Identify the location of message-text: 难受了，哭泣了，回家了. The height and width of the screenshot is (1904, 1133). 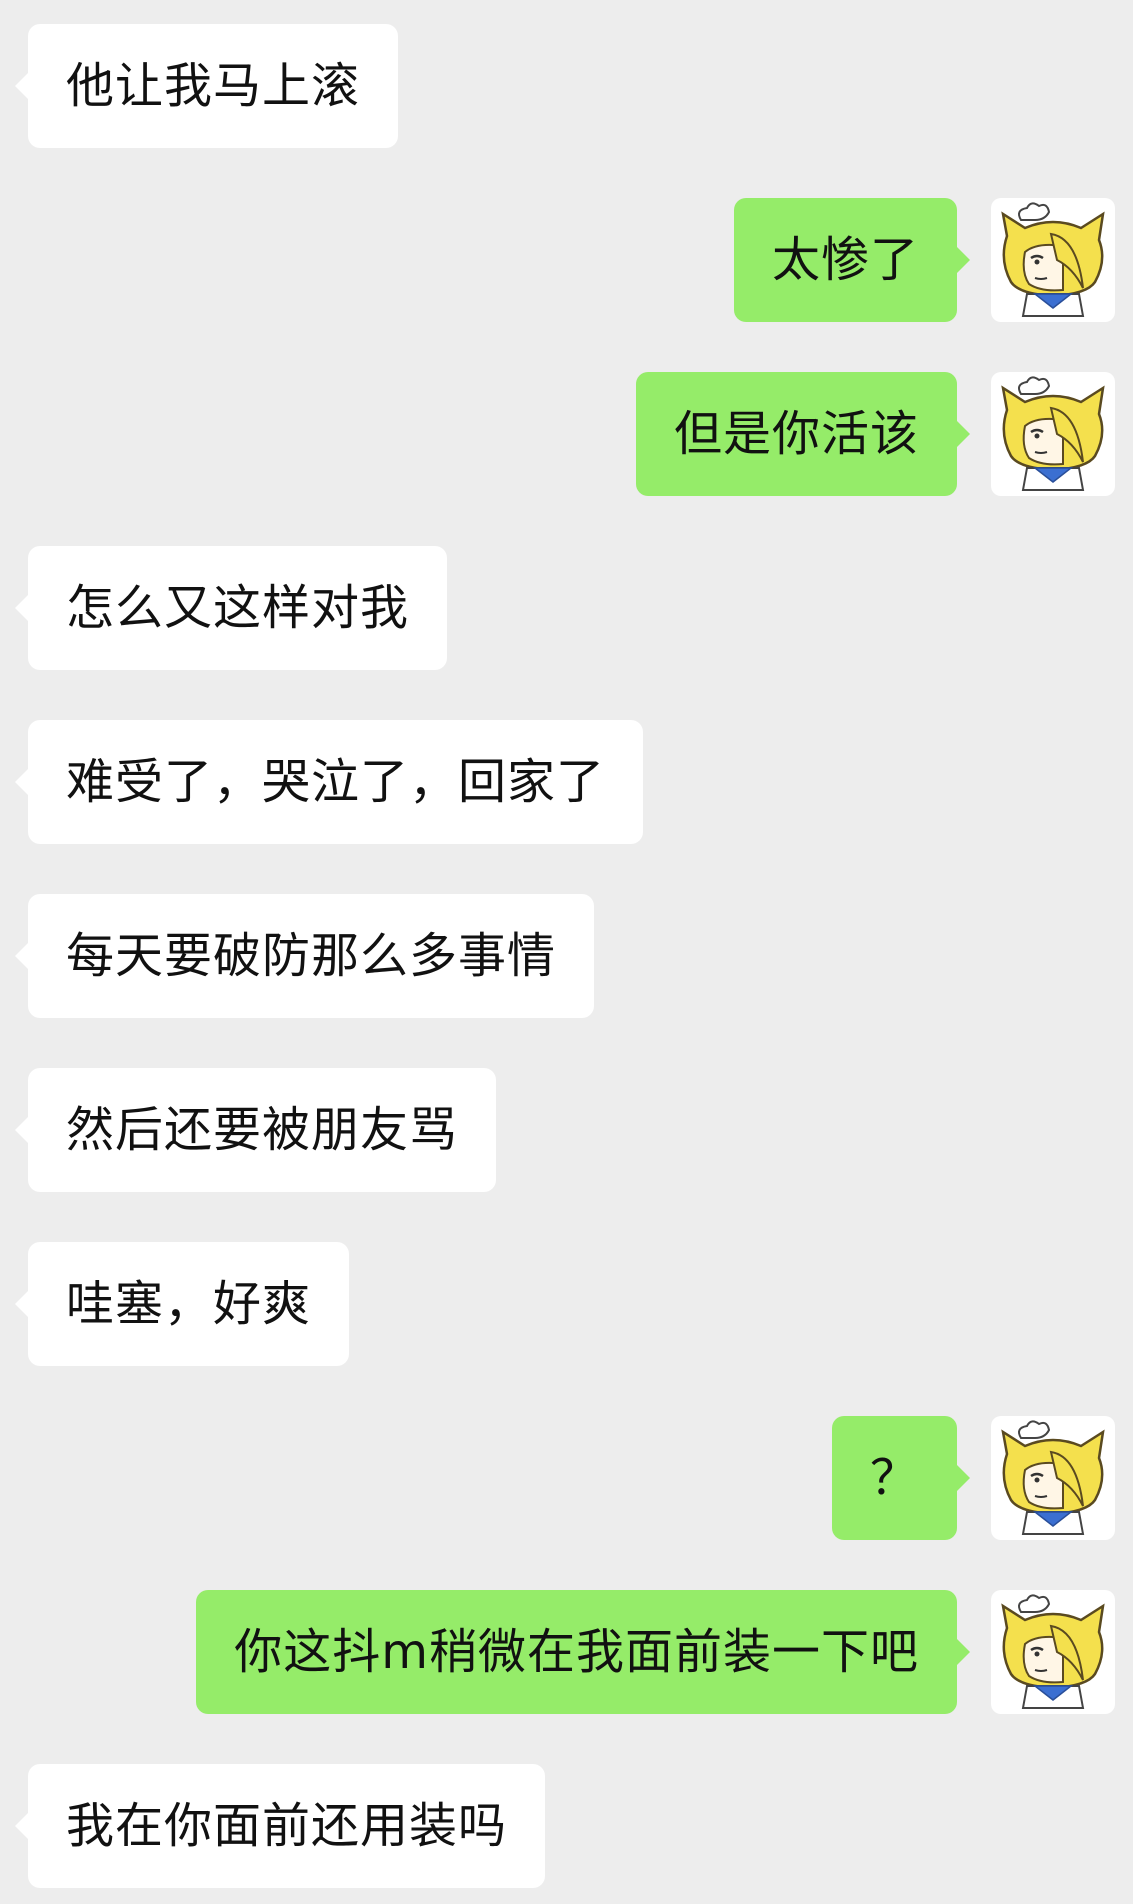
(336, 782).